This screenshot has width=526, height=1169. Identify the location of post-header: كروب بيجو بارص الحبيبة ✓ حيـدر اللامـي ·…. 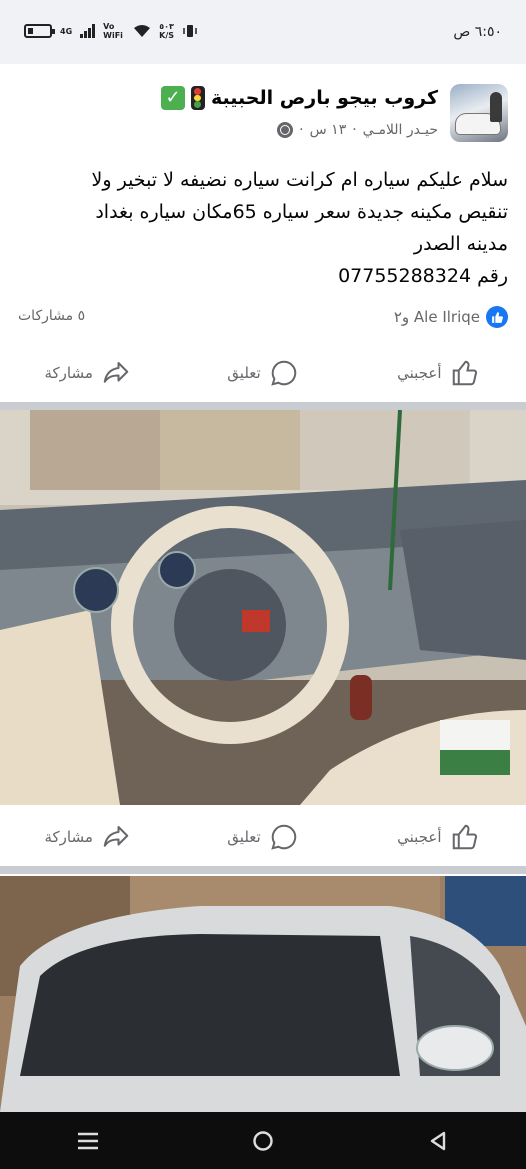
(263, 115).